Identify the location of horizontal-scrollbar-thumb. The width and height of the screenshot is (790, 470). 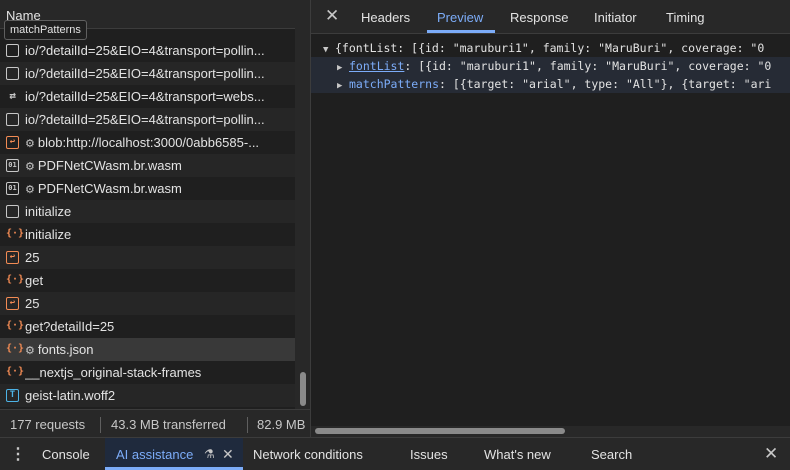
(440, 431).